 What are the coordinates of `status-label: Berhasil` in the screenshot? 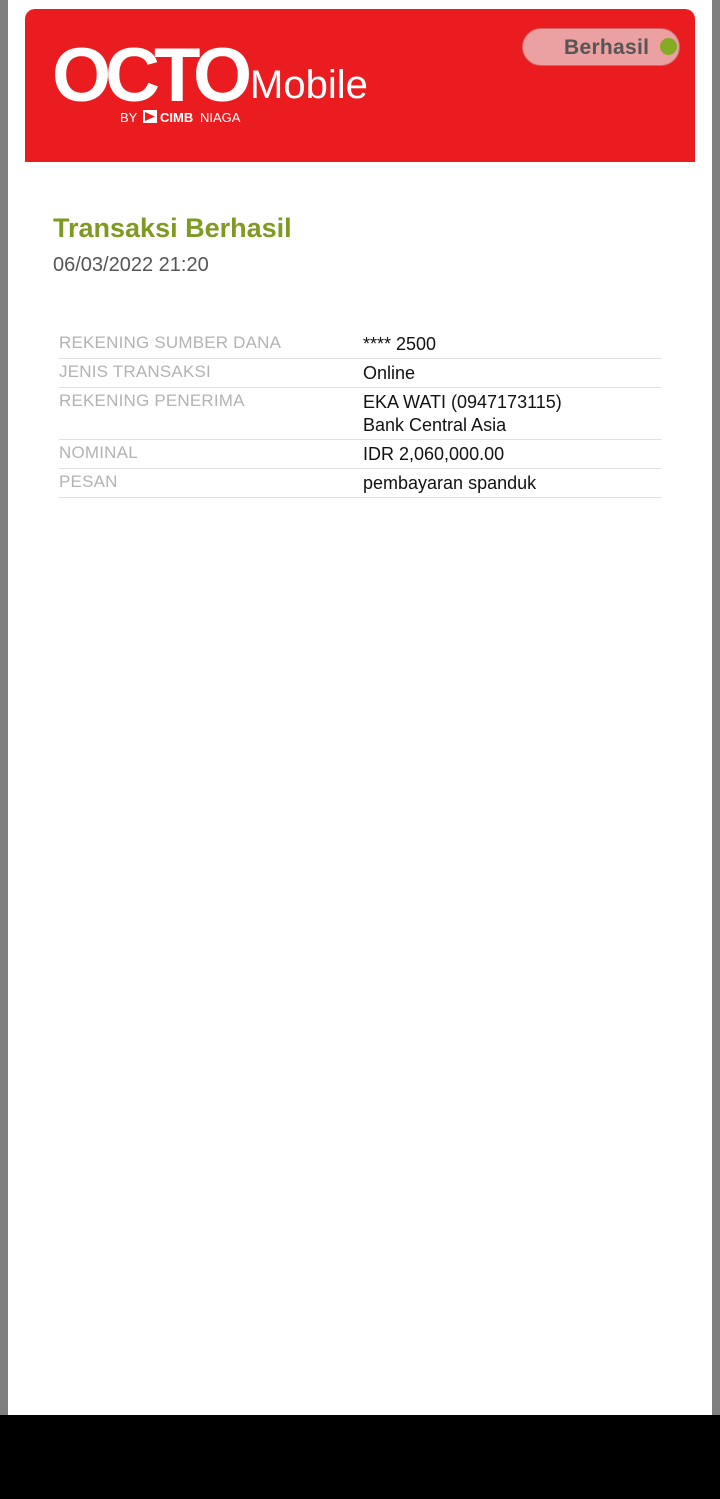 It's located at (607, 47).